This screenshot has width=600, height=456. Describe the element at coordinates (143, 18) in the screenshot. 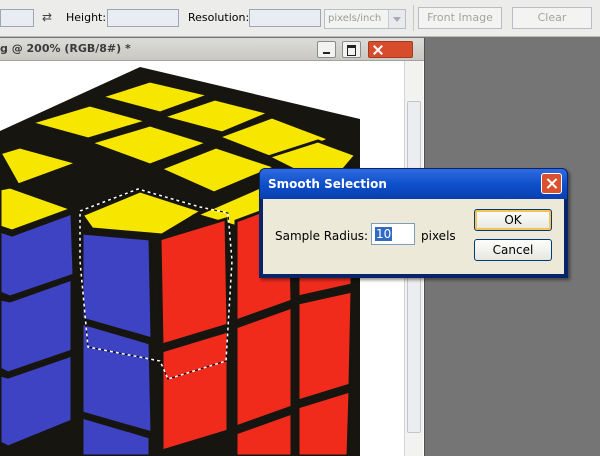

I see `height-input` at that location.